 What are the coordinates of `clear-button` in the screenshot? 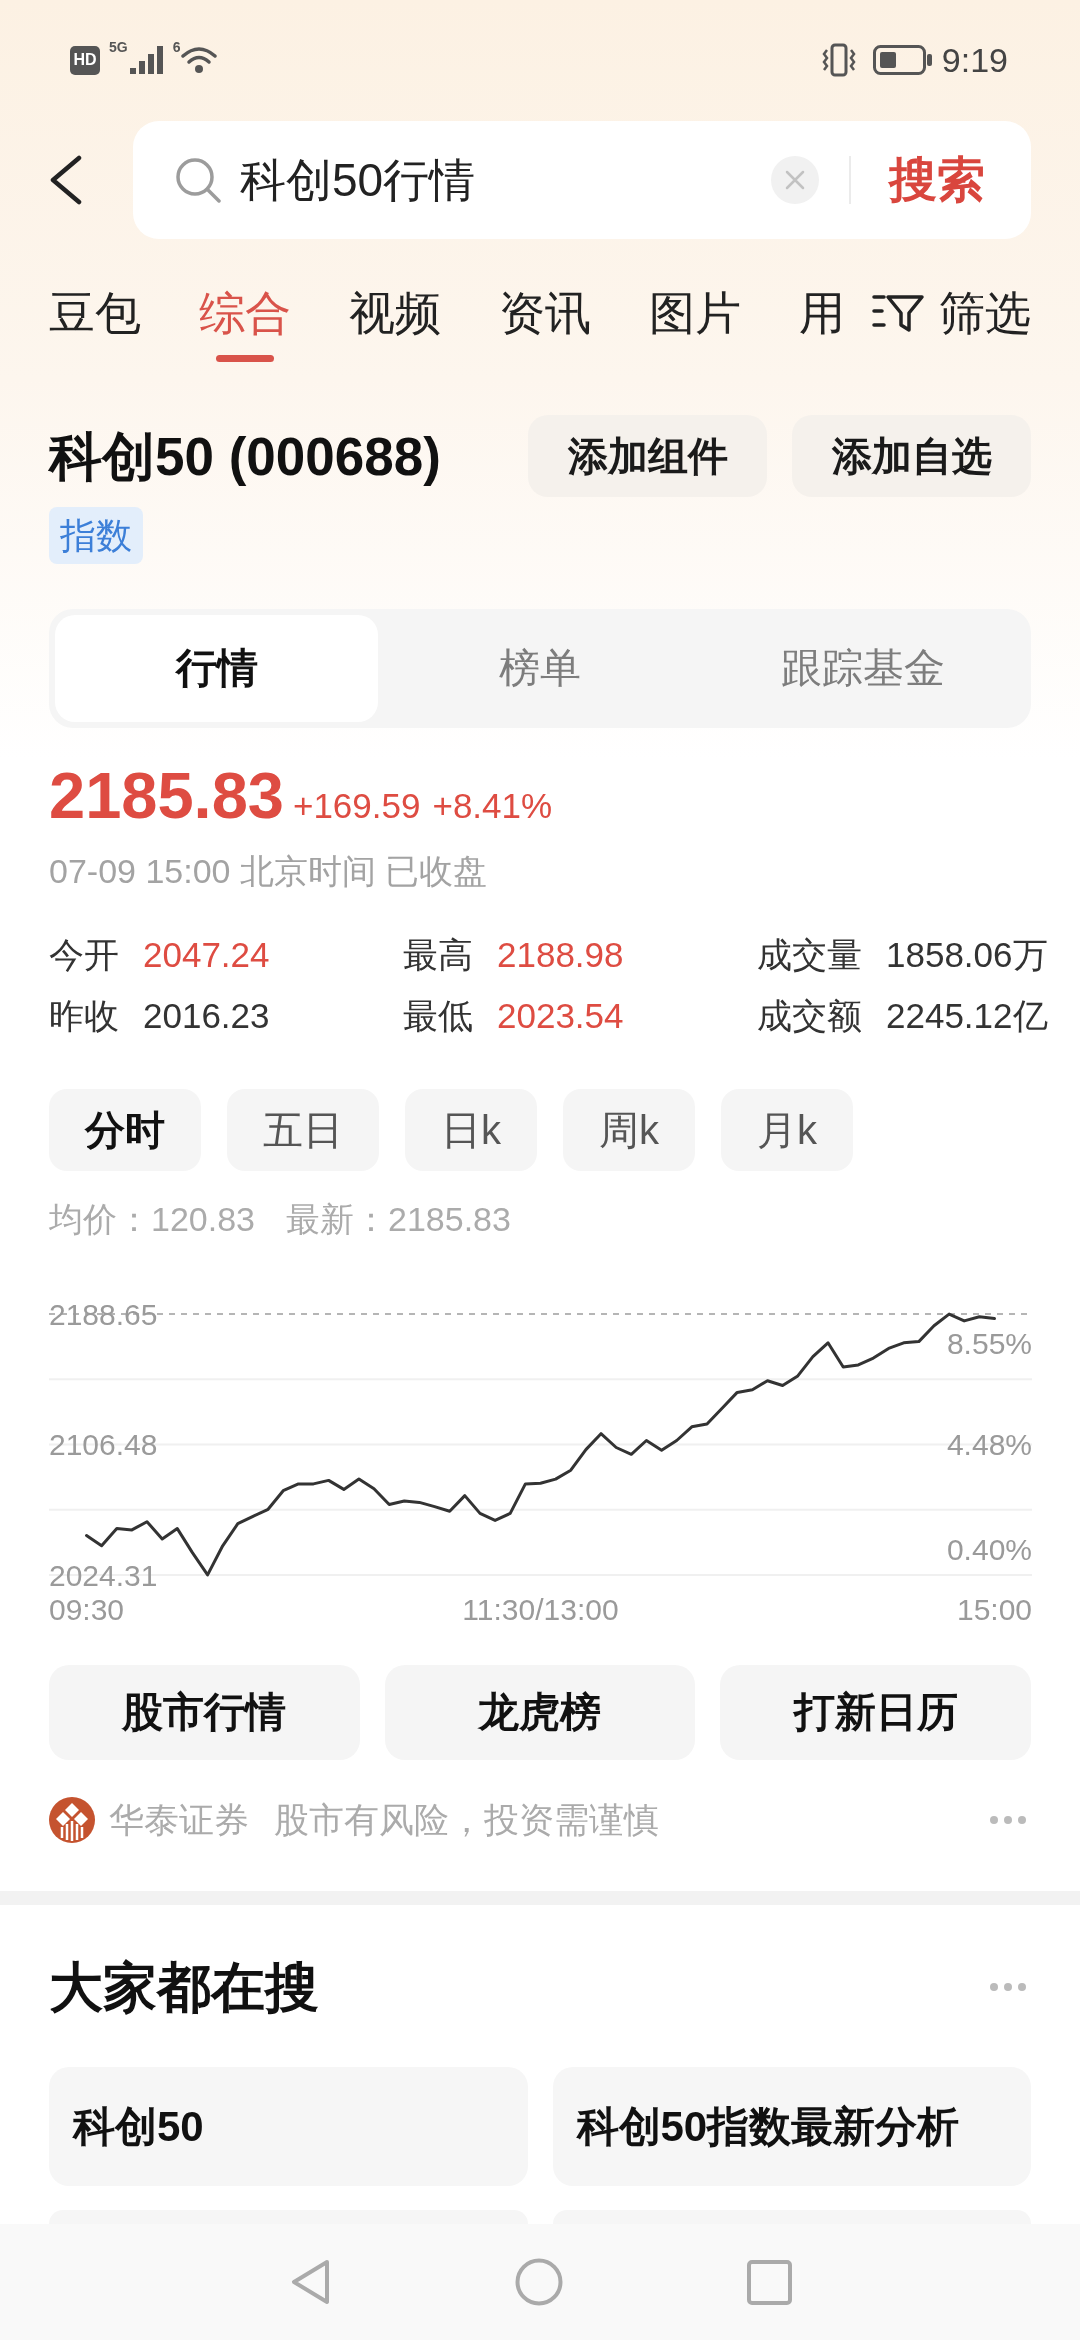 It's located at (795, 180).